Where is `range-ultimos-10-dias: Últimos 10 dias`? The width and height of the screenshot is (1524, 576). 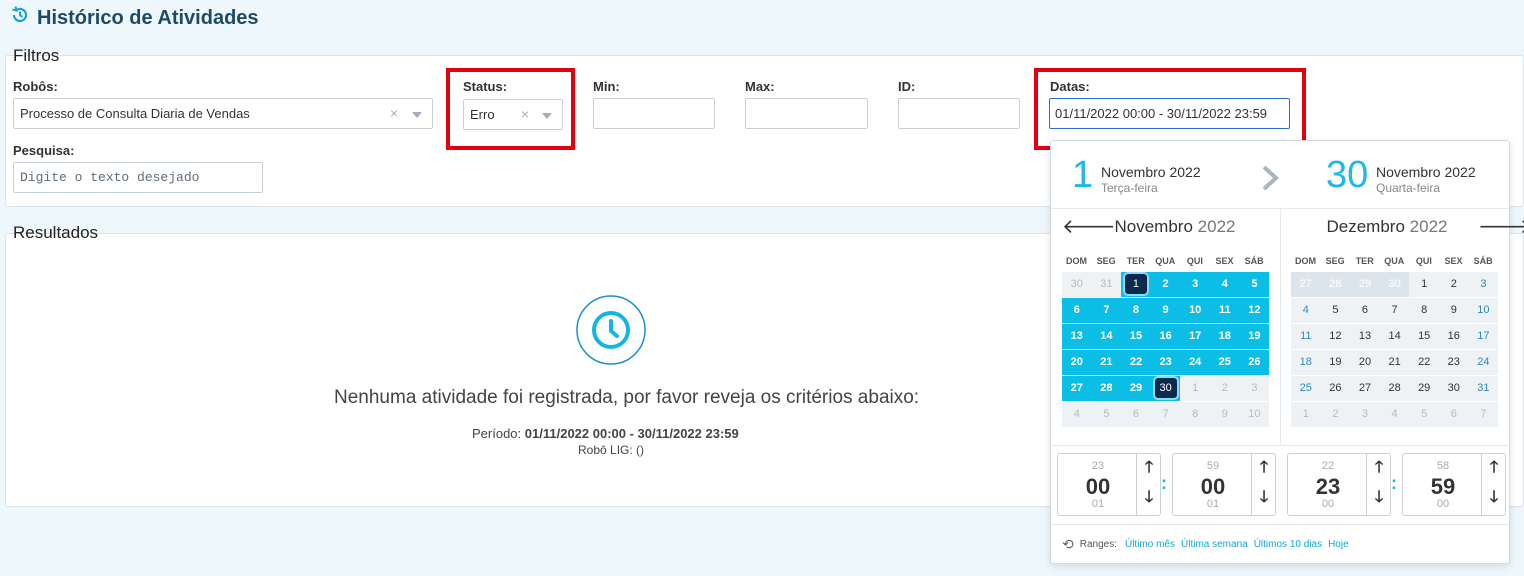
range-ultimos-10-dias: Últimos 10 dias is located at coordinates (1288, 544).